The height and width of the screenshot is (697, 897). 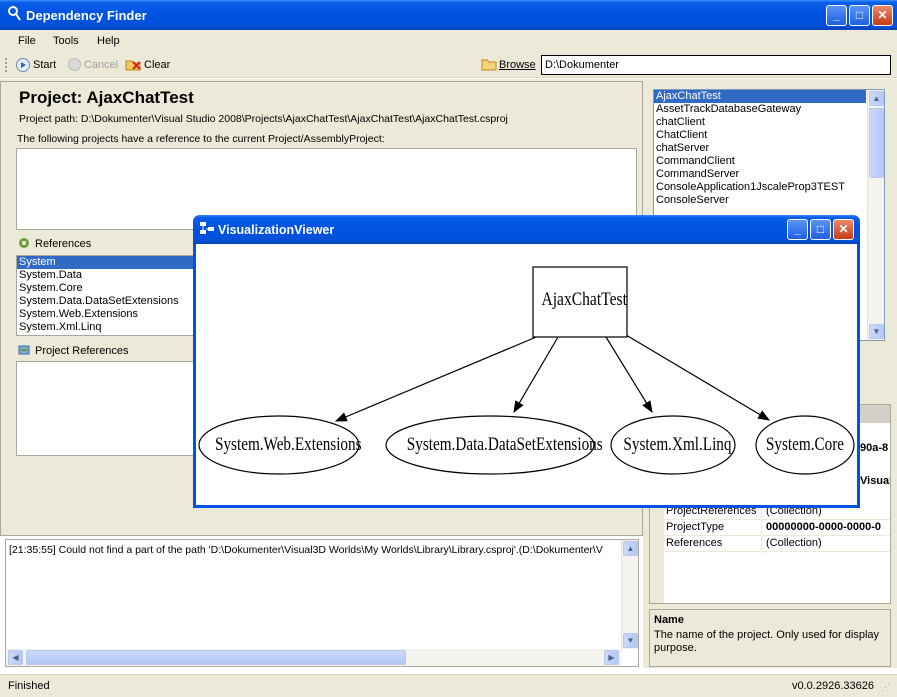 What do you see at coordinates (843, 229) in the screenshot?
I see `viewer-close-button: ✕` at bounding box center [843, 229].